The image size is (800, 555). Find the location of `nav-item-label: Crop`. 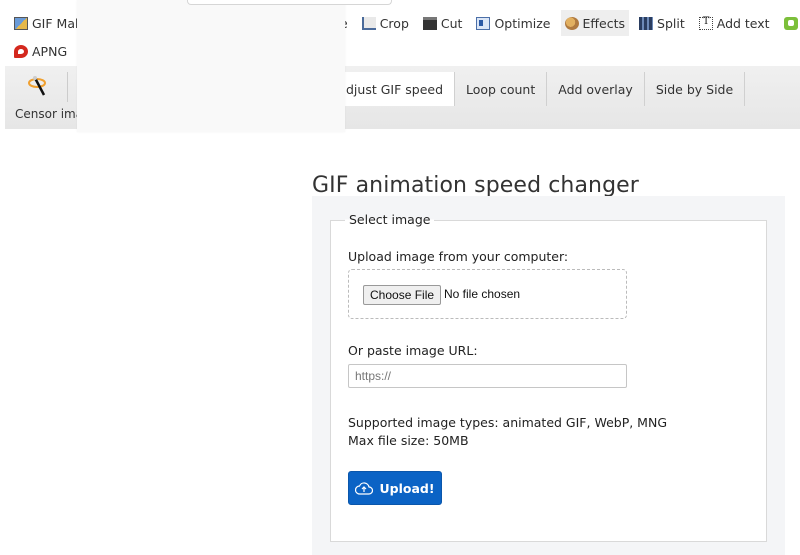

nav-item-label: Crop is located at coordinates (394, 23).